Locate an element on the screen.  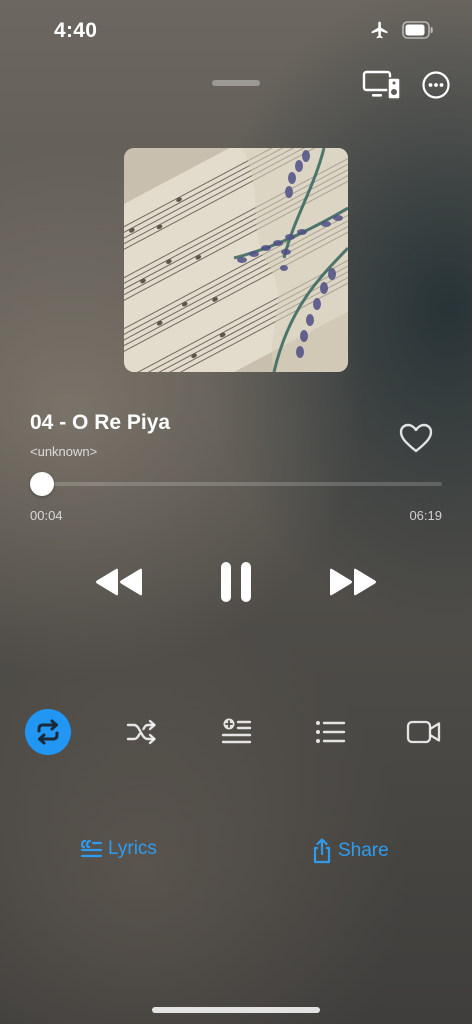
share-icon is located at coordinates (322, 851).